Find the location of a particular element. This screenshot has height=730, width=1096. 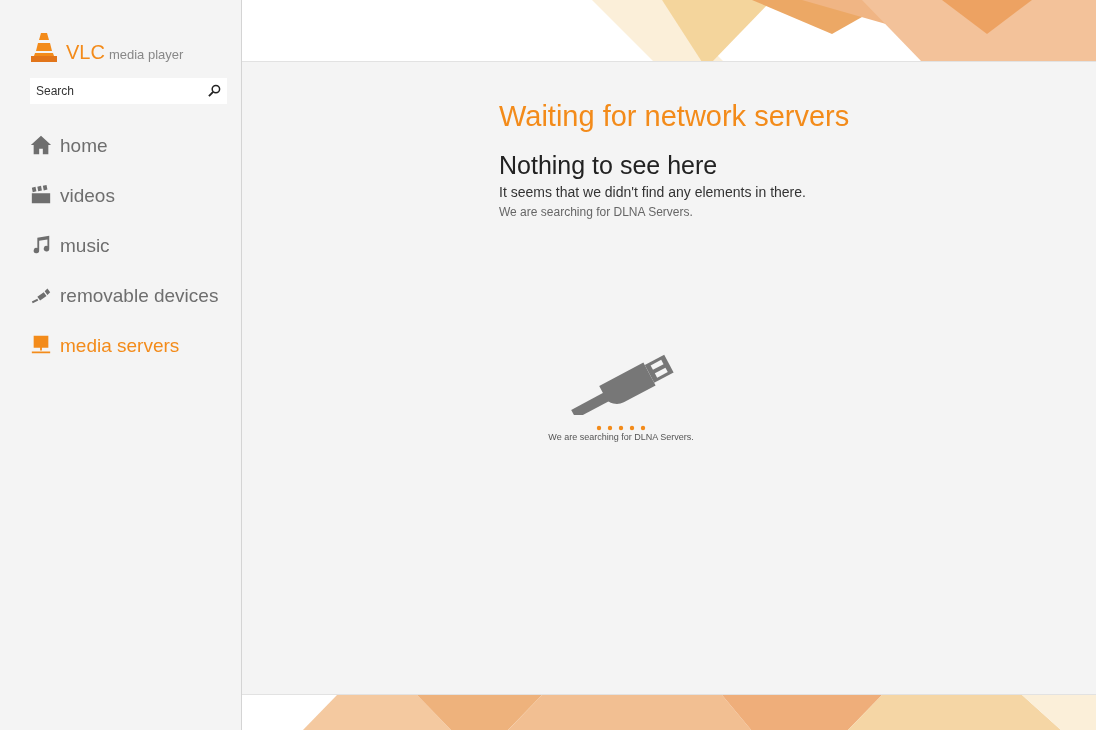

nav-item: videos is located at coordinates (128, 195).